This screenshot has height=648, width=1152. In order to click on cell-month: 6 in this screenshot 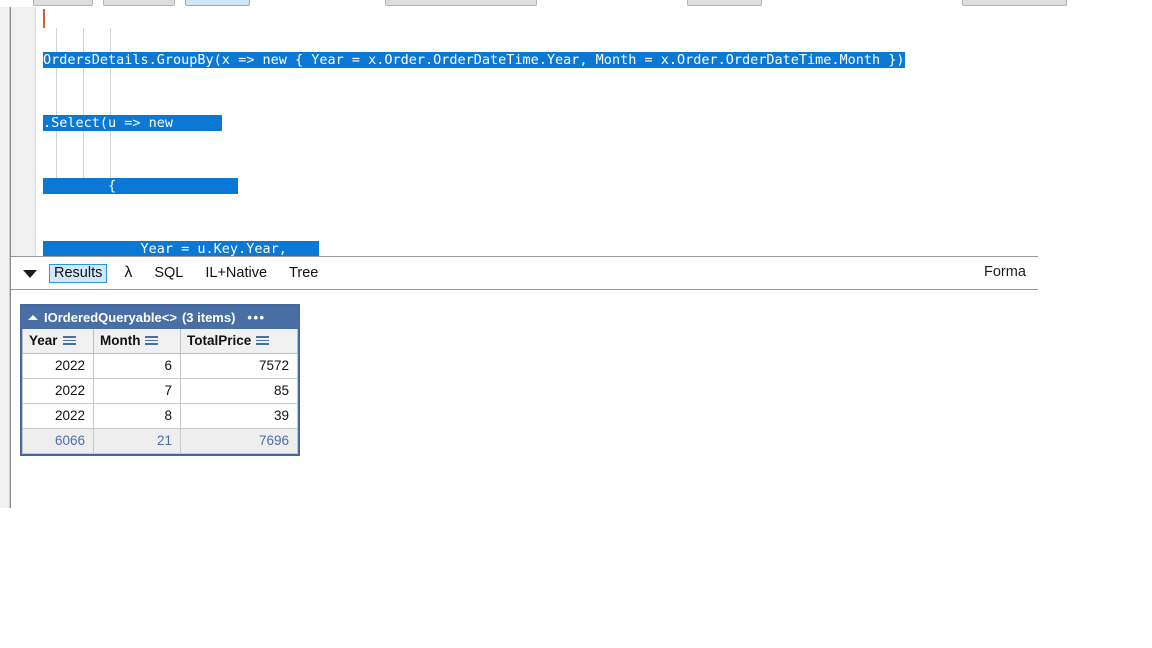, I will do `click(137, 366)`.